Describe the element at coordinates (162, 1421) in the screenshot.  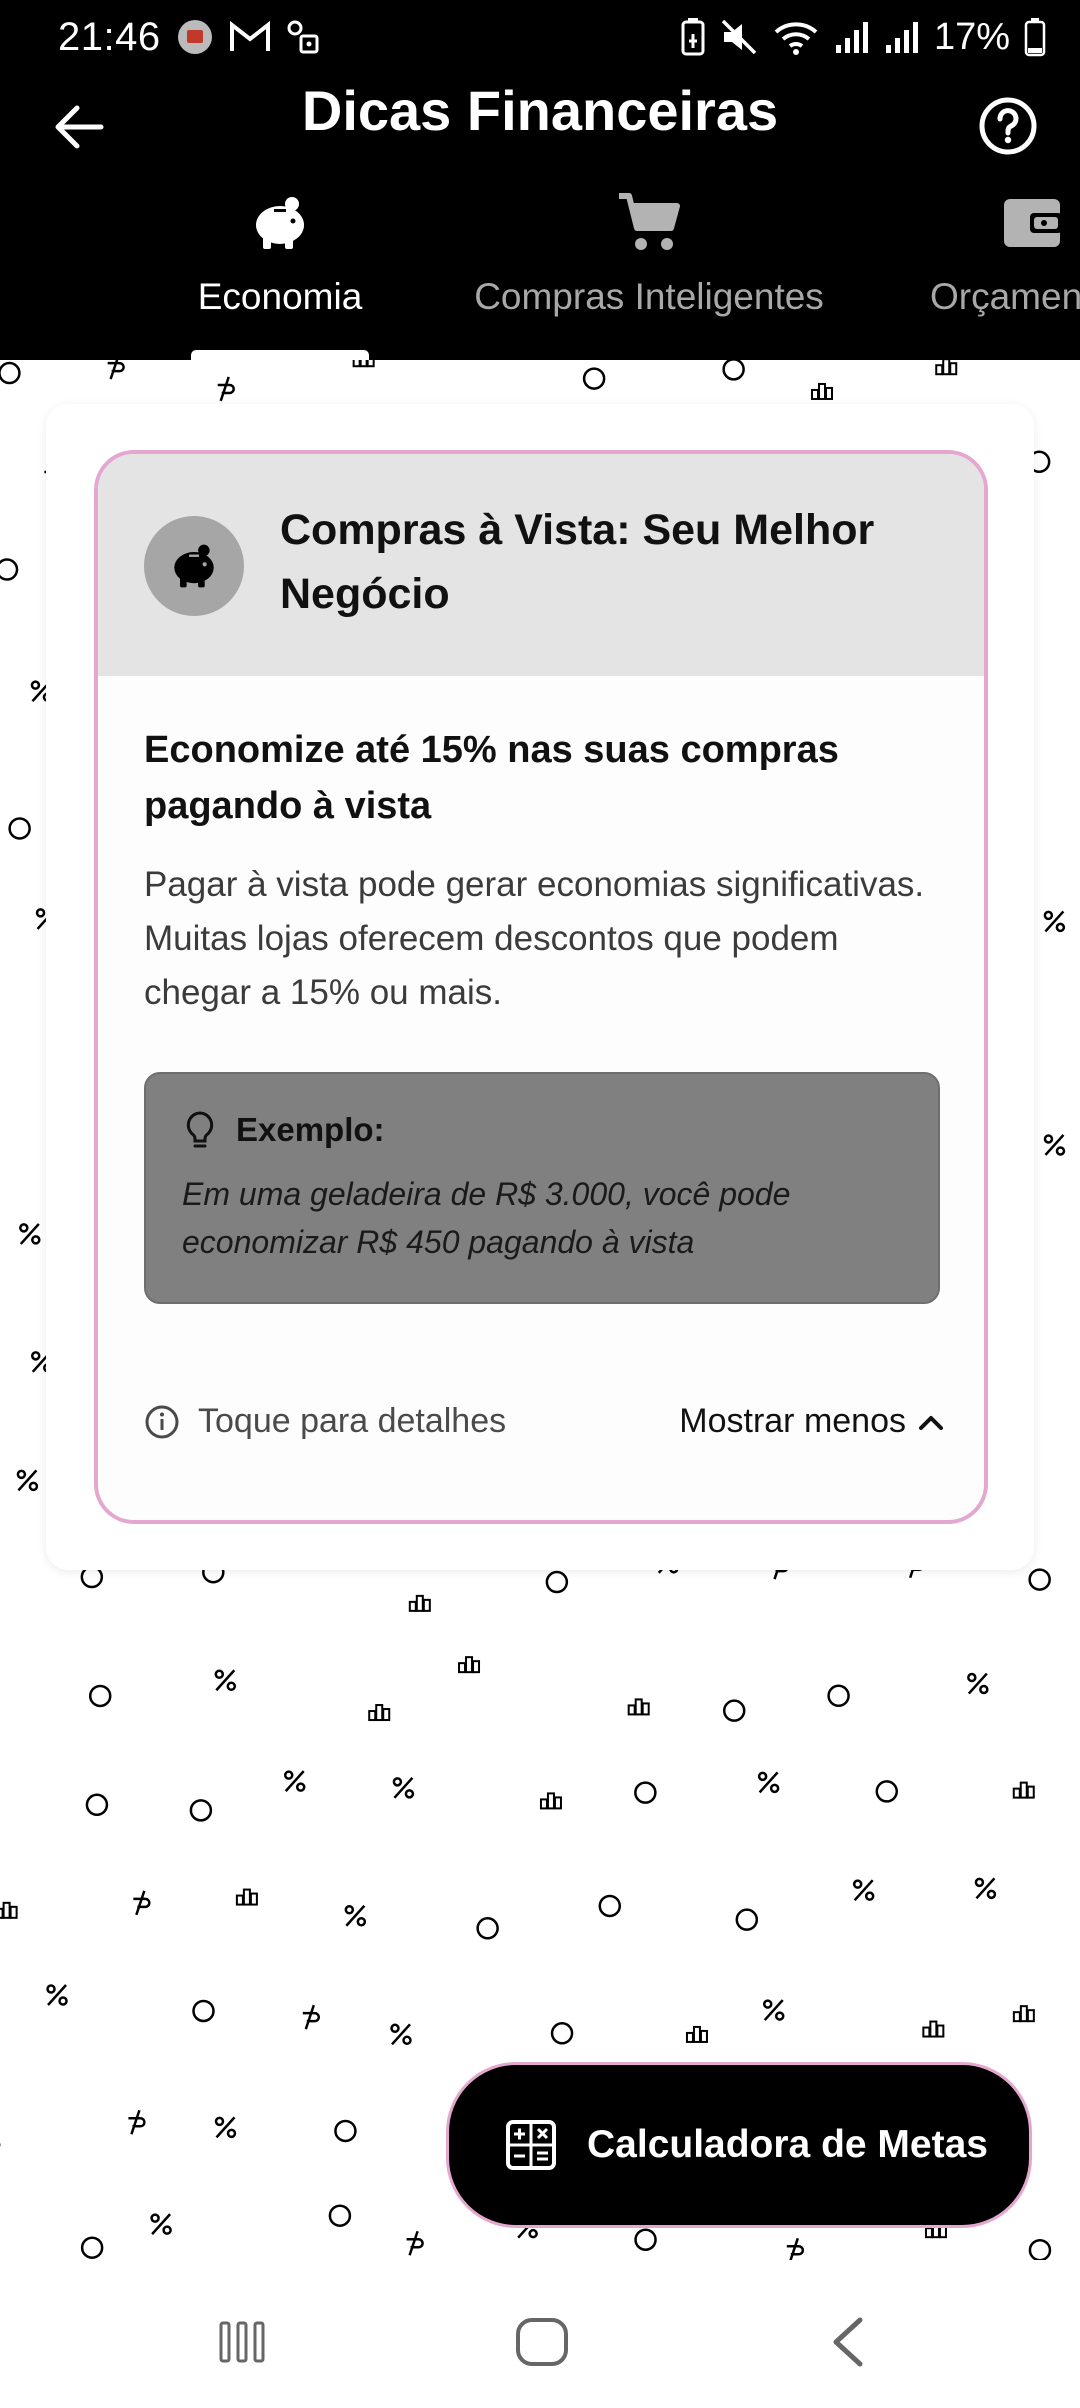
I see `info-icon` at that location.